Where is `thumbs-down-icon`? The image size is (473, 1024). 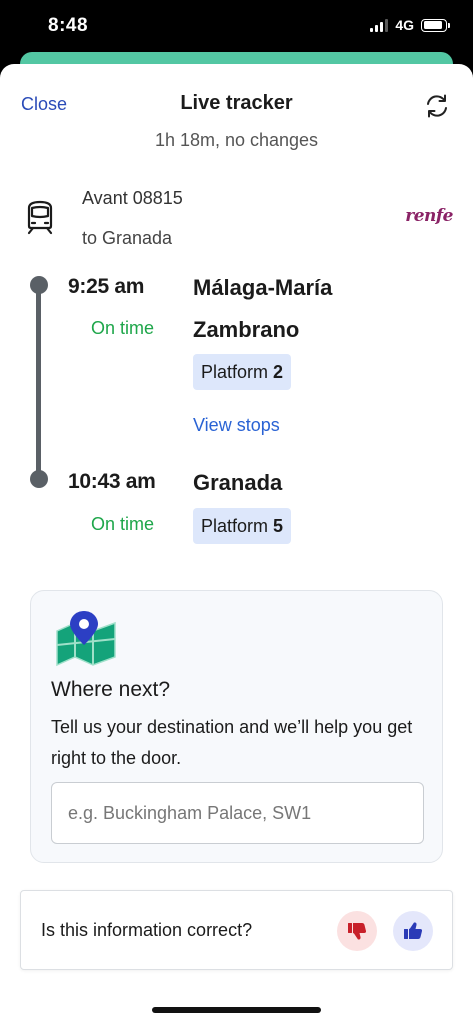
thumbs-down-icon is located at coordinates (357, 931).